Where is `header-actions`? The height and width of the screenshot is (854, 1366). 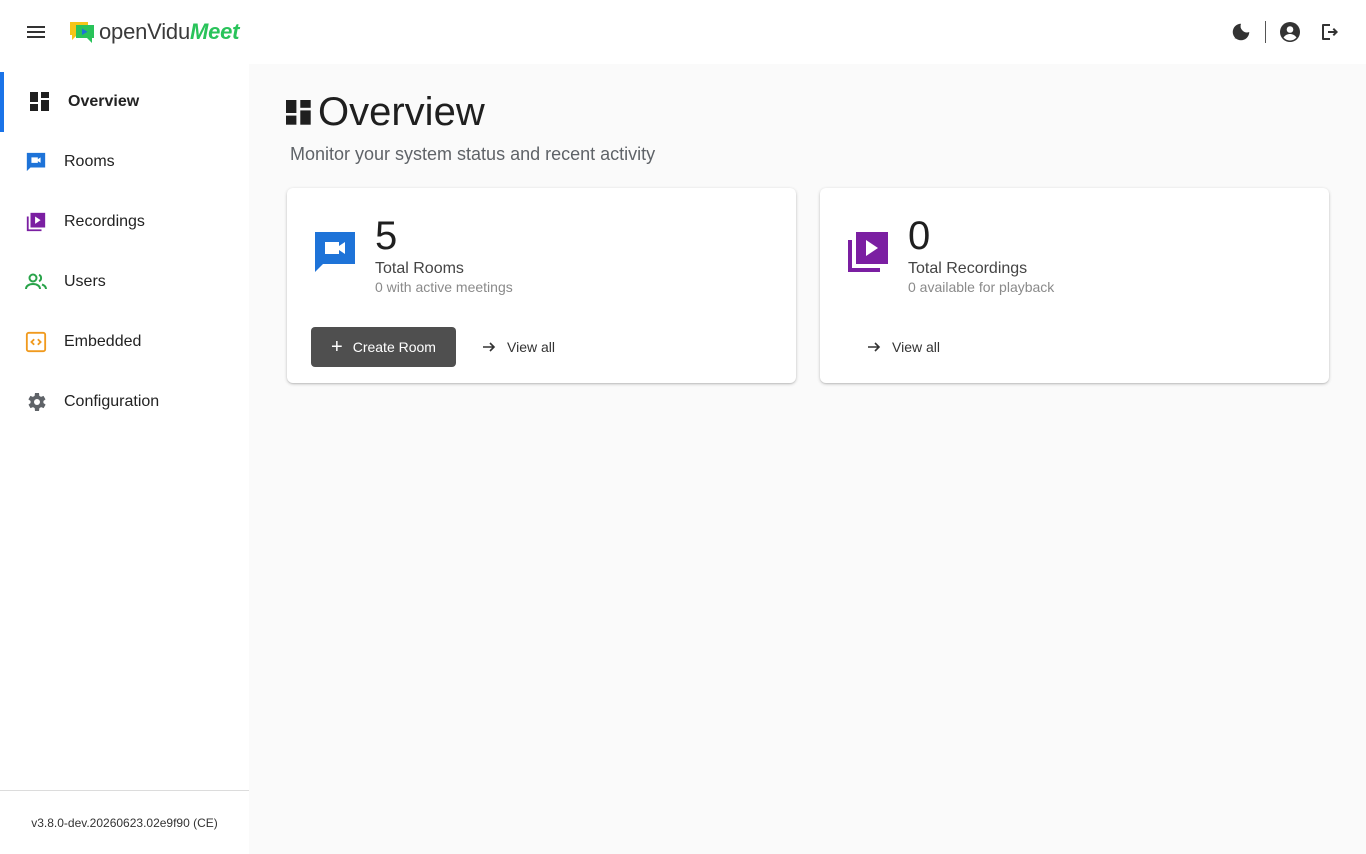
header-actions is located at coordinates (1285, 32).